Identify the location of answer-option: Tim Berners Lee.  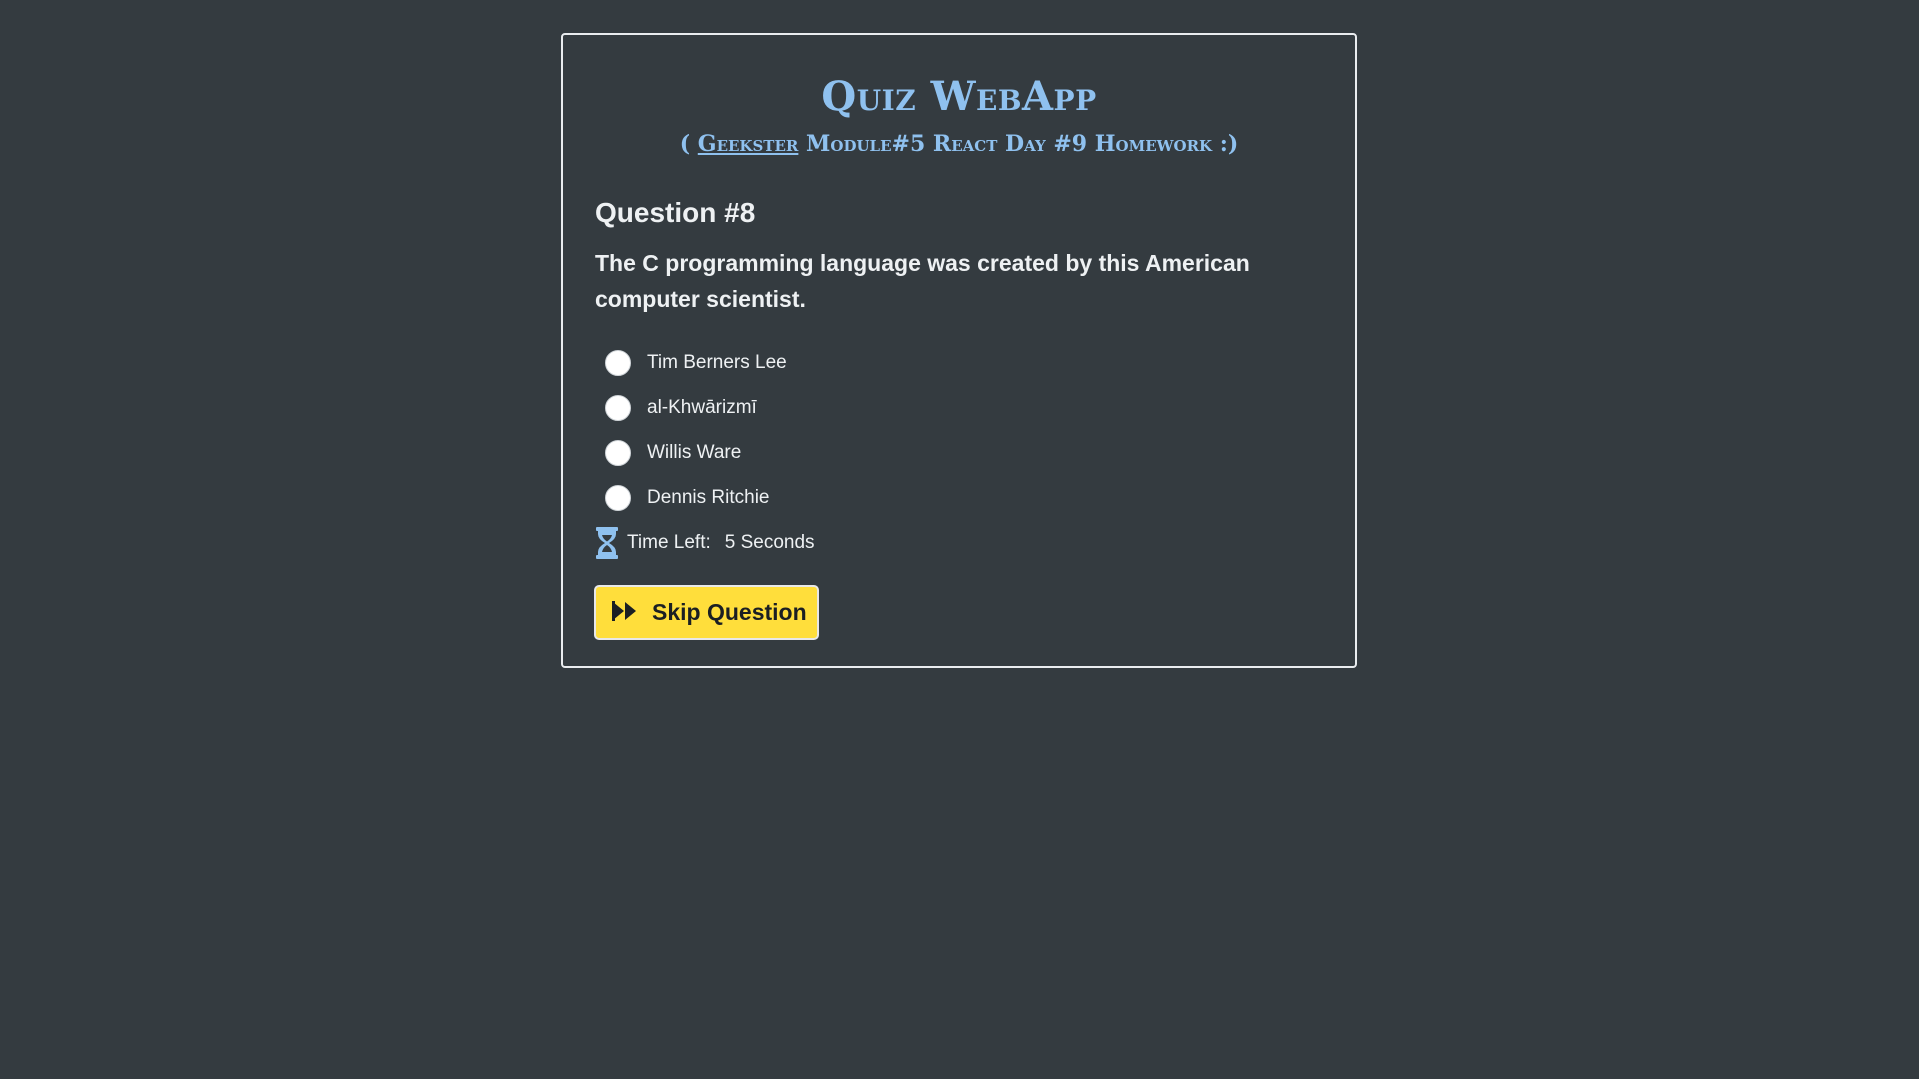
(696, 362).